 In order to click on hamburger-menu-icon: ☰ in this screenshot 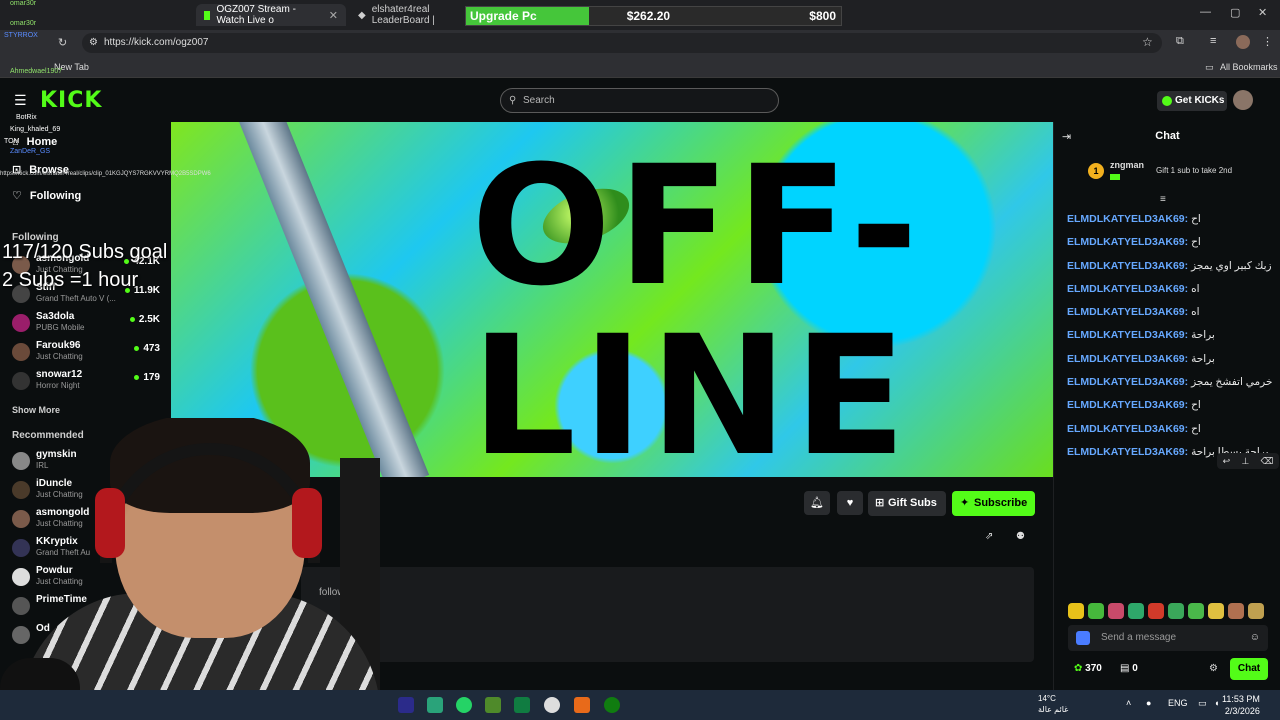, I will do `click(20, 100)`.